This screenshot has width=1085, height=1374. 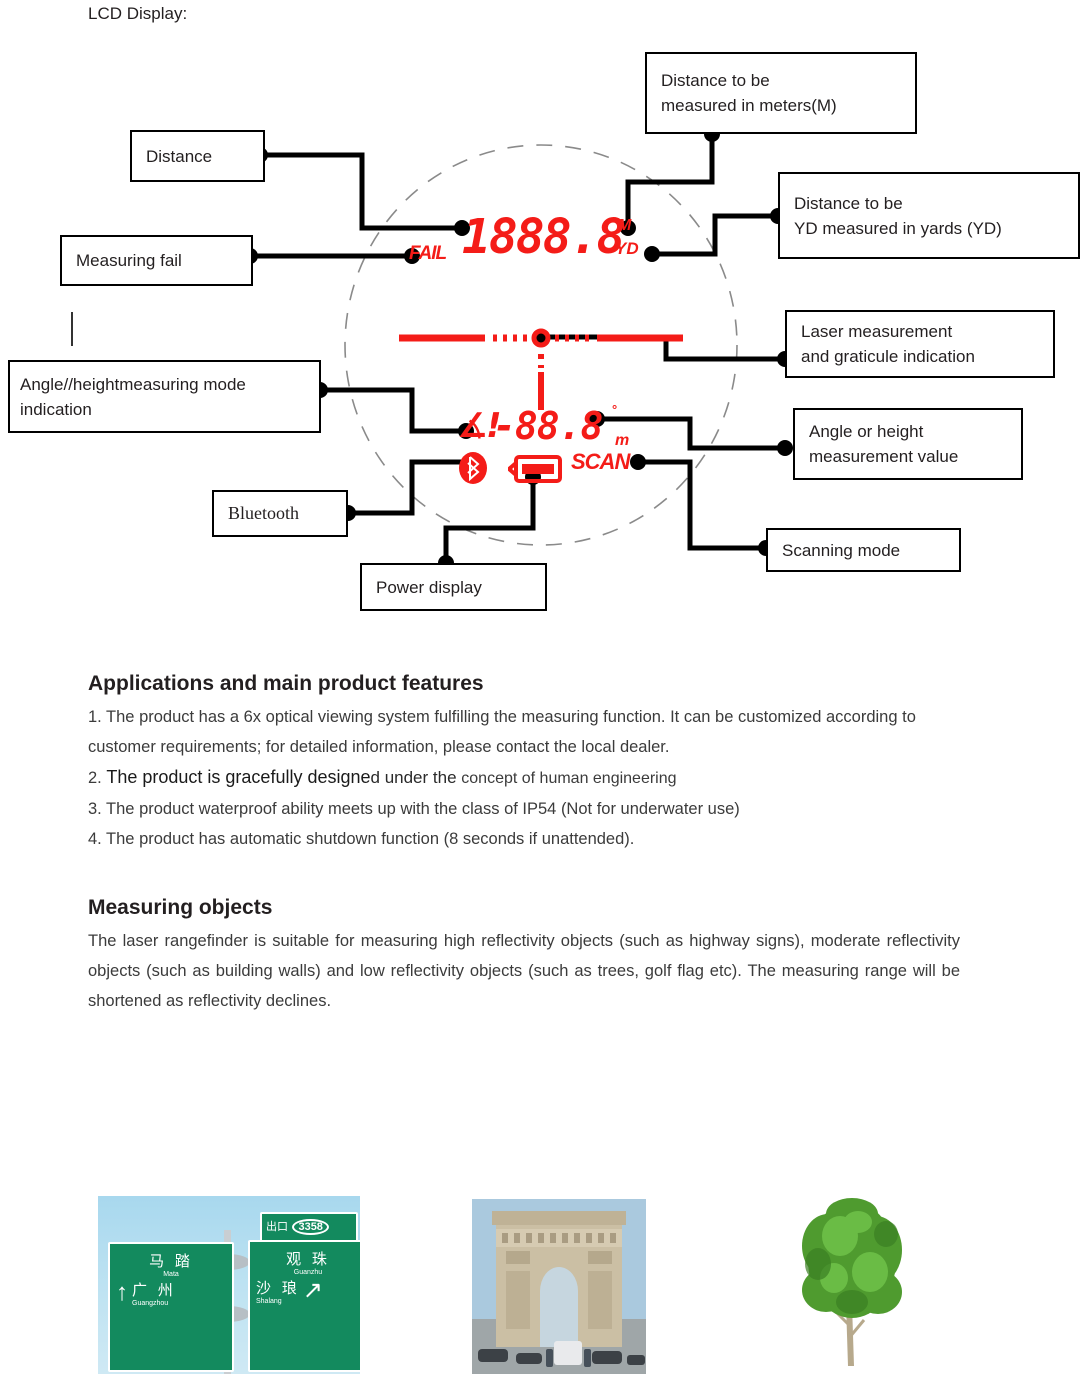 I want to click on measuring-objects-title: Measuring objects, so click(x=180, y=907).